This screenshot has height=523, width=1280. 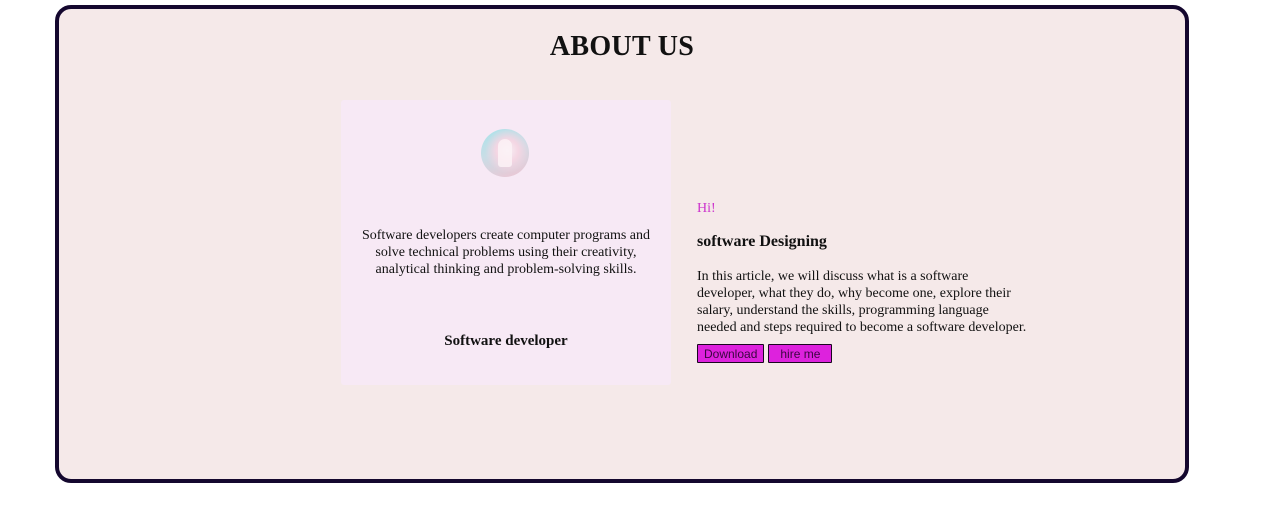 What do you see at coordinates (706, 208) in the screenshot?
I see `greeting-text: Hi!` at bounding box center [706, 208].